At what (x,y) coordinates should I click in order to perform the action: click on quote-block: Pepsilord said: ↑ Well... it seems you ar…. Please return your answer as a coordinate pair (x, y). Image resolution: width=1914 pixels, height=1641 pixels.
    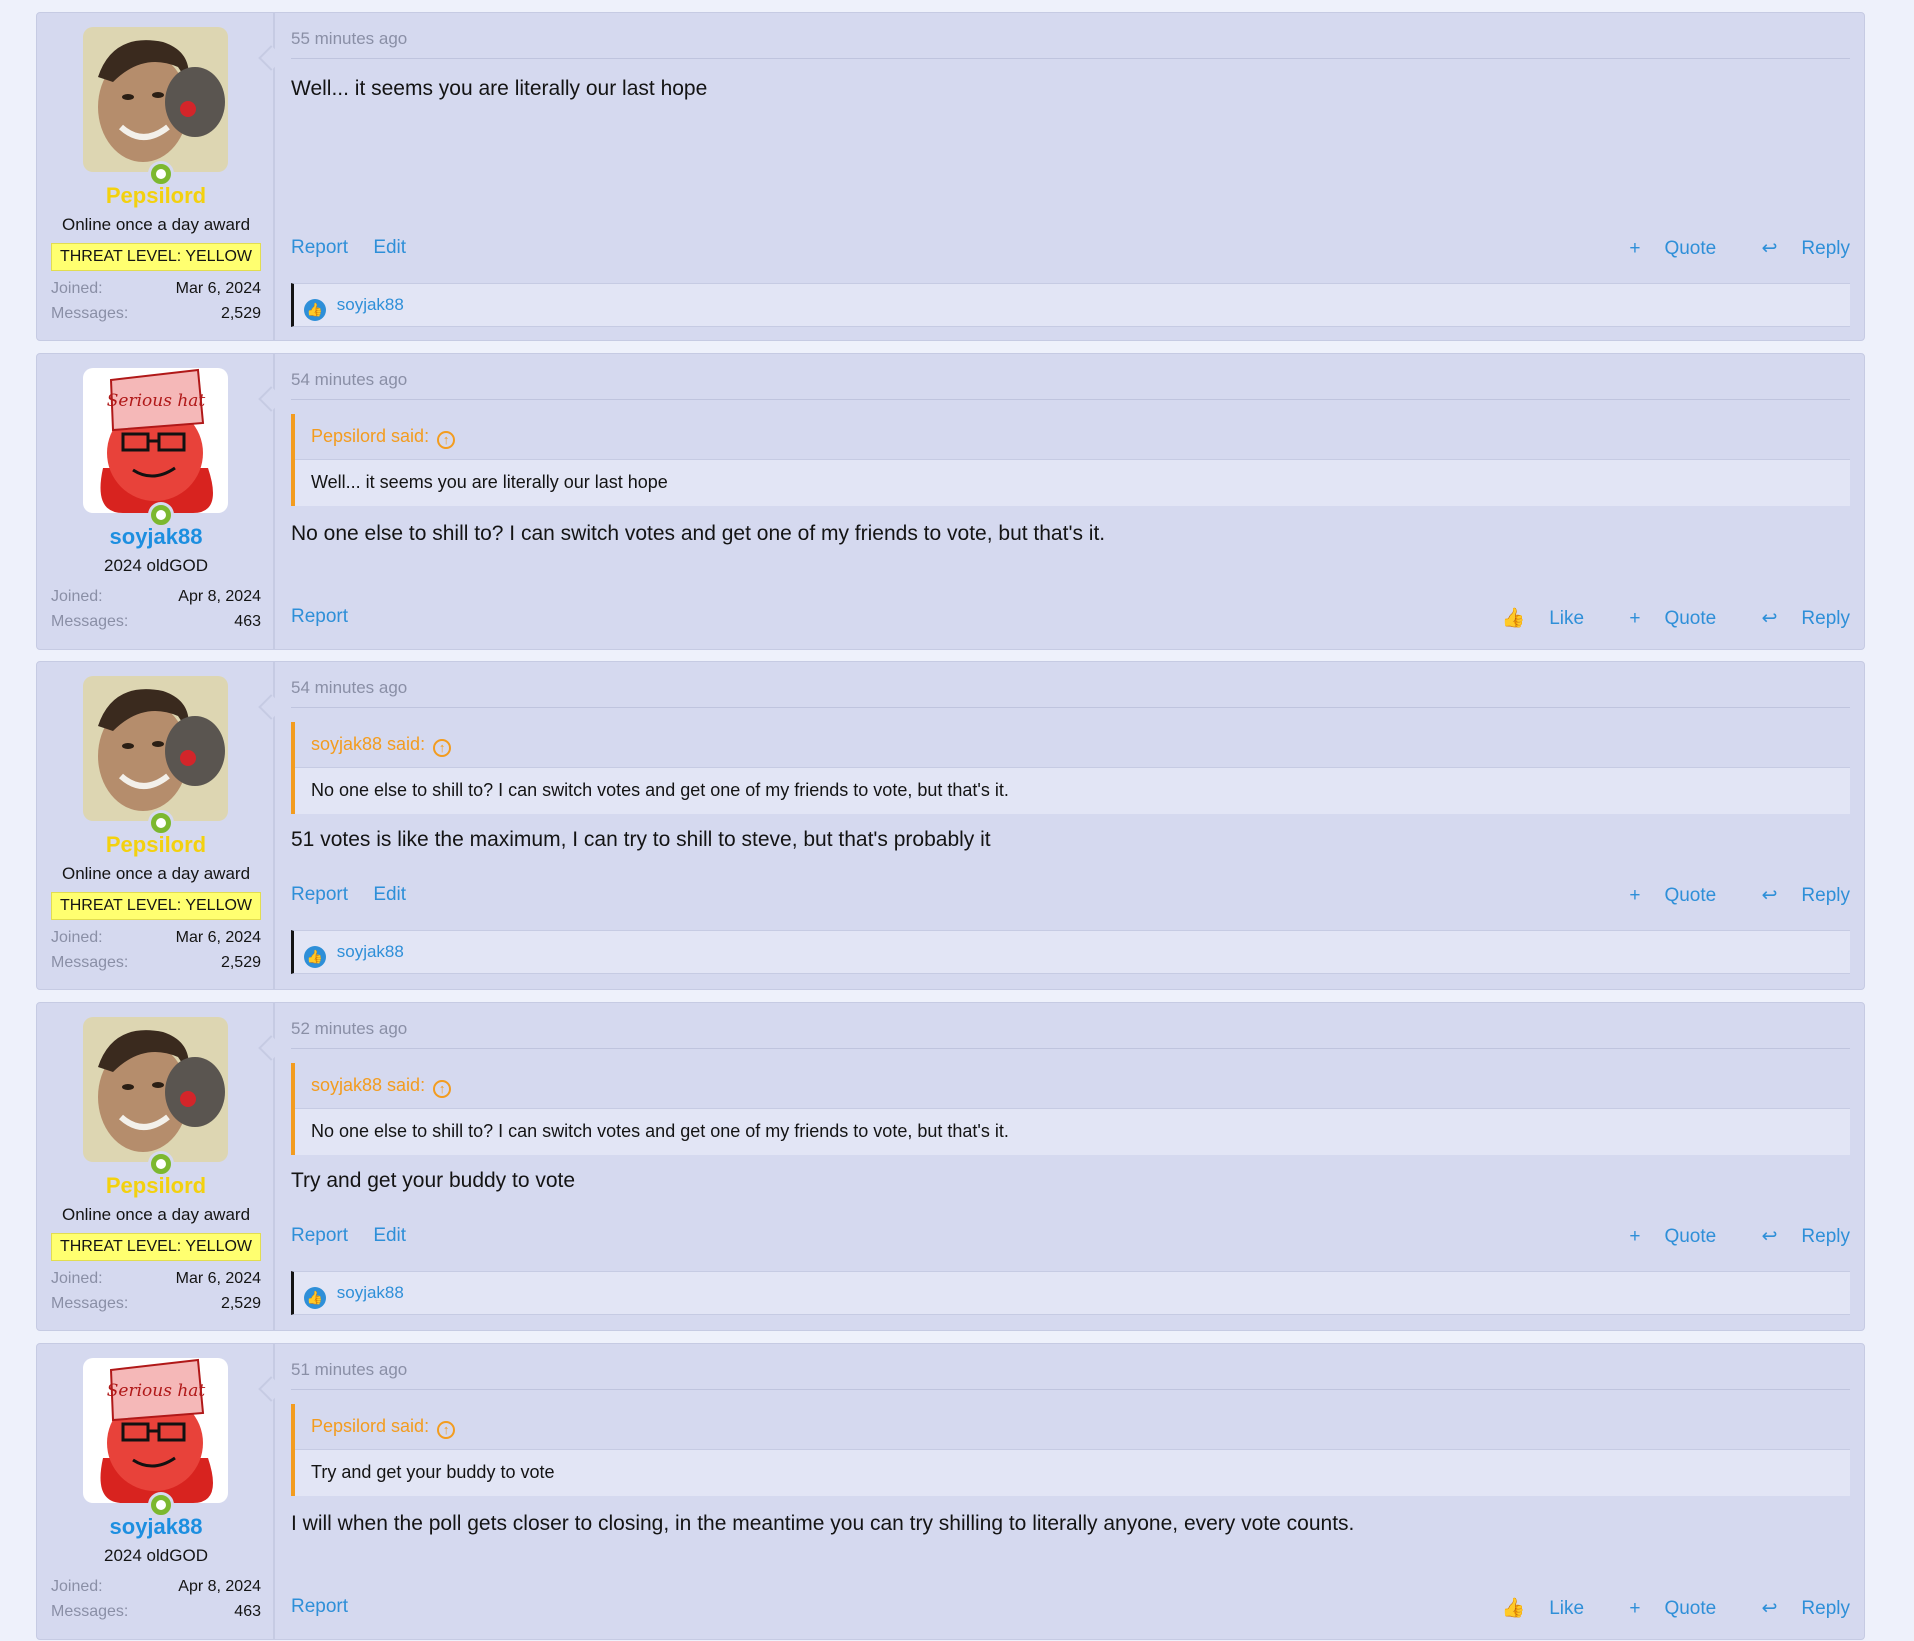
    Looking at the image, I should click on (1070, 460).